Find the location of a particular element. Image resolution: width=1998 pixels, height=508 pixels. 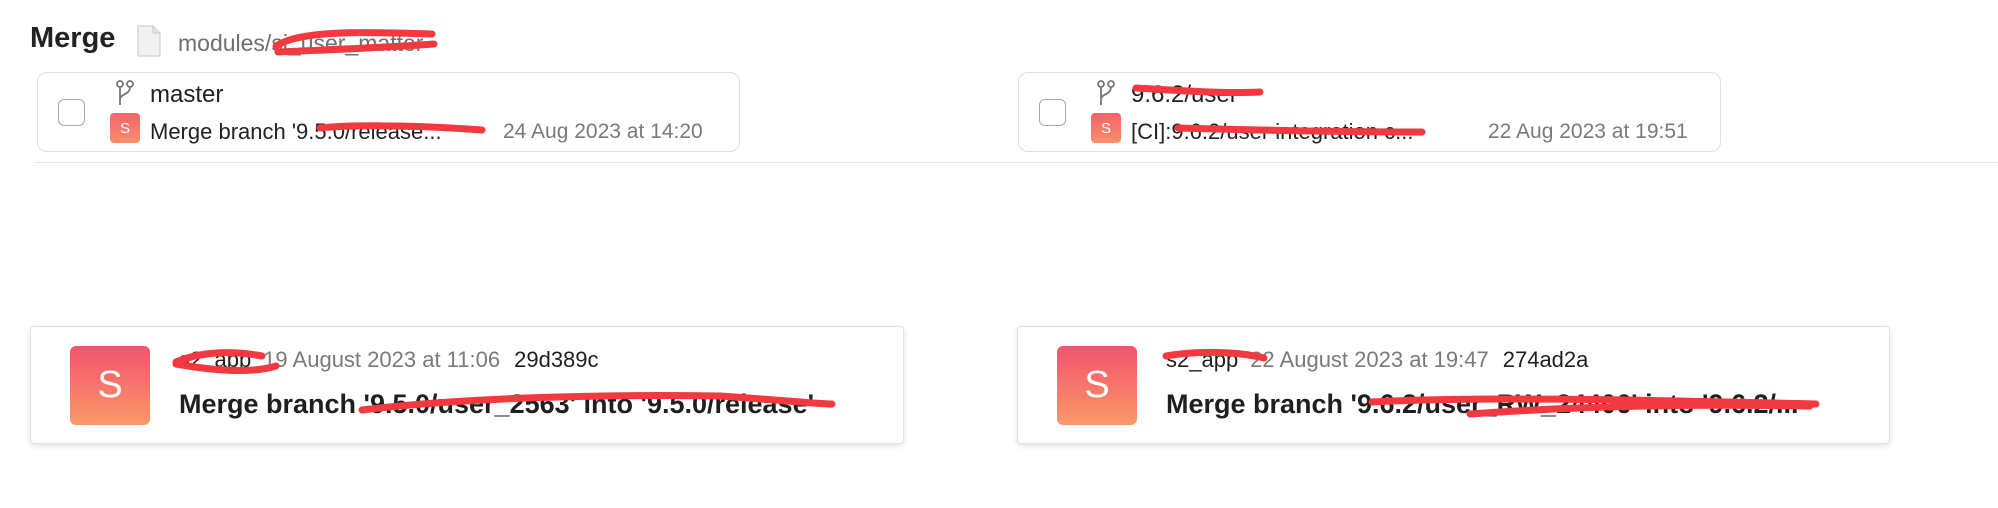

commit-date: 22 August 2023 at 19:47 is located at coordinates (1369, 359).